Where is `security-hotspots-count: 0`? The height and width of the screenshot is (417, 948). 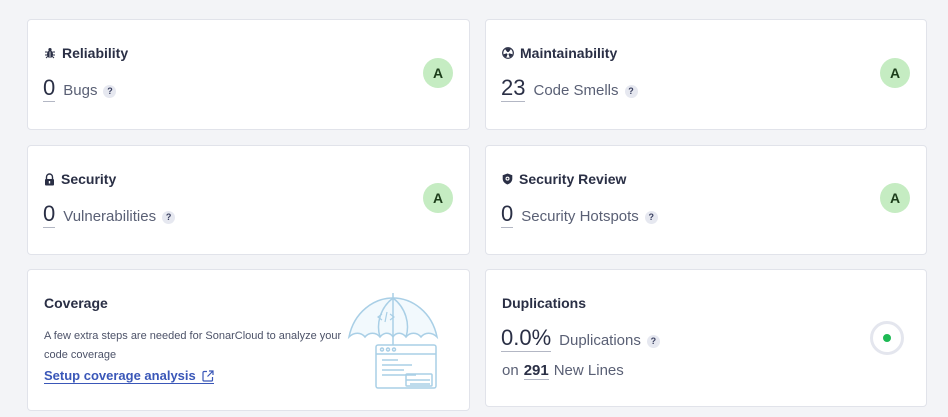 security-hotspots-count: 0 is located at coordinates (507, 215).